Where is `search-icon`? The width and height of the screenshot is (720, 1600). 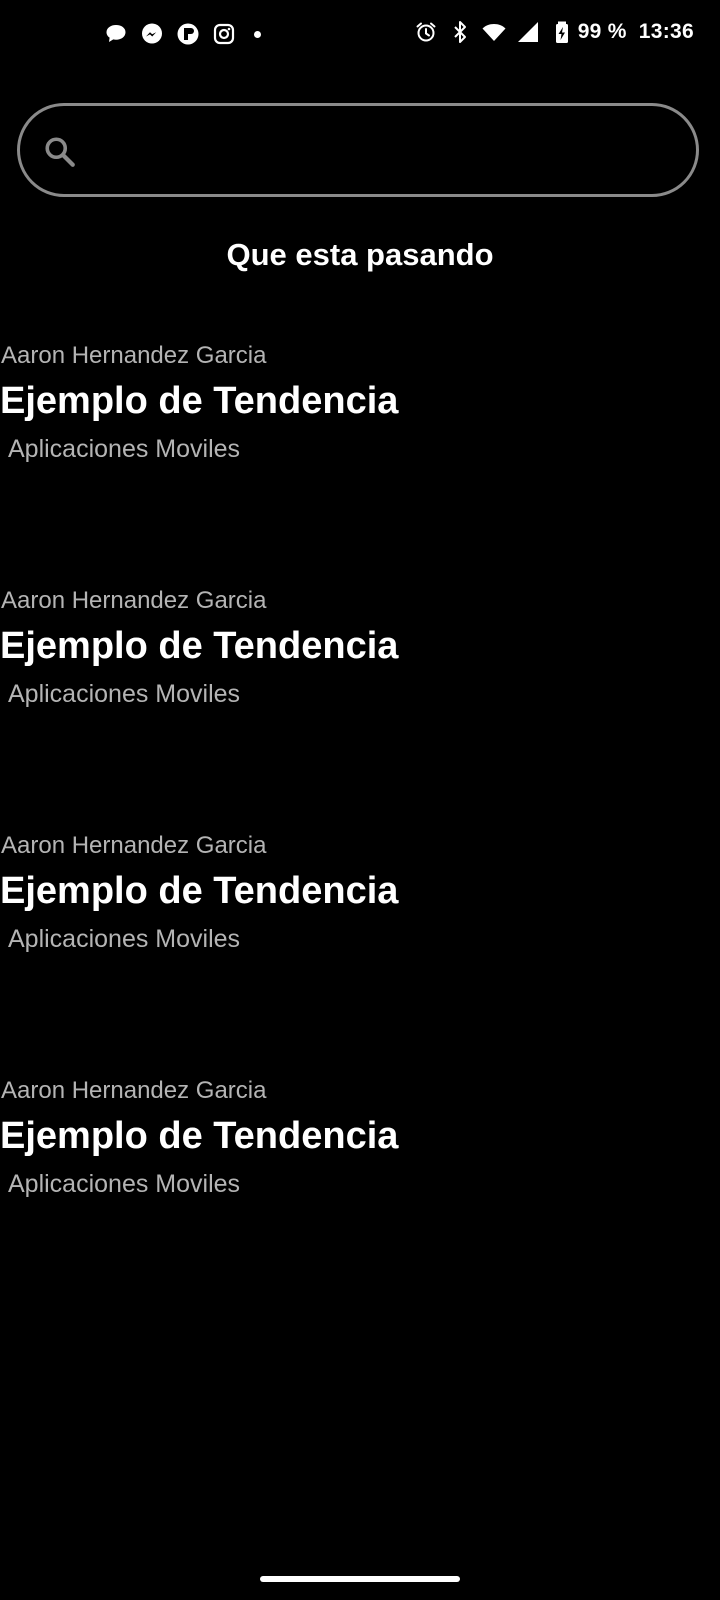
search-icon is located at coordinates (60, 152).